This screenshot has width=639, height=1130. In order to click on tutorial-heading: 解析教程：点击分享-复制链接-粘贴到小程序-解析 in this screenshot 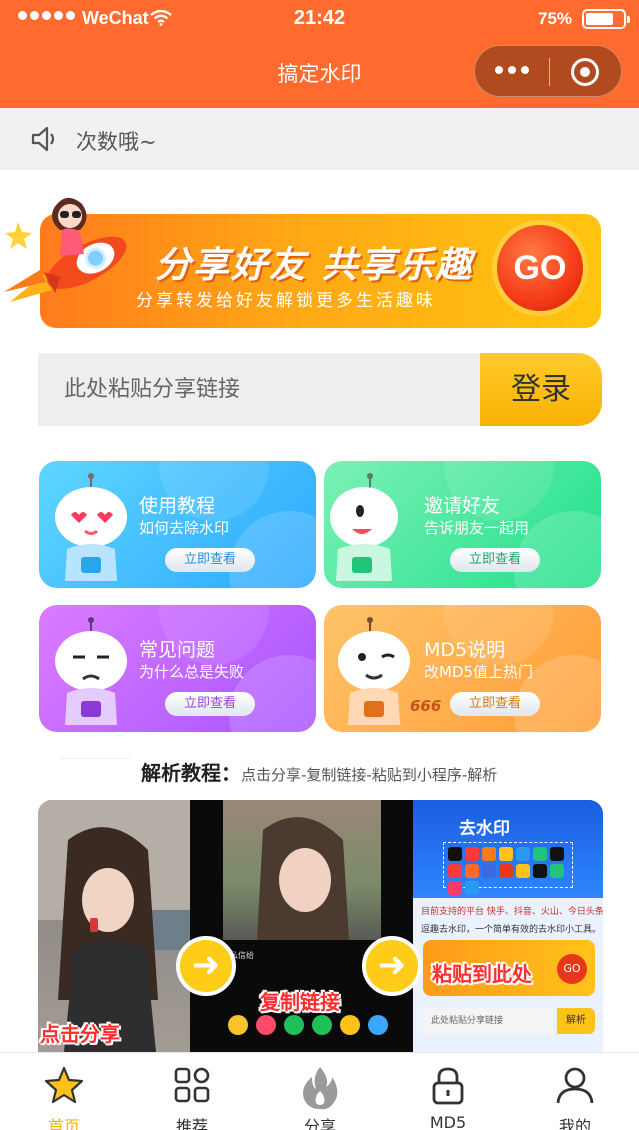, I will do `click(319, 771)`.